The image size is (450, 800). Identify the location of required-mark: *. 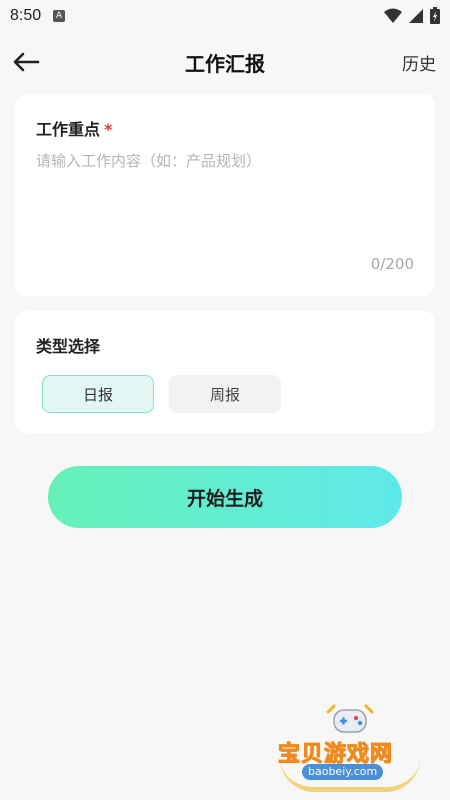
(108, 129).